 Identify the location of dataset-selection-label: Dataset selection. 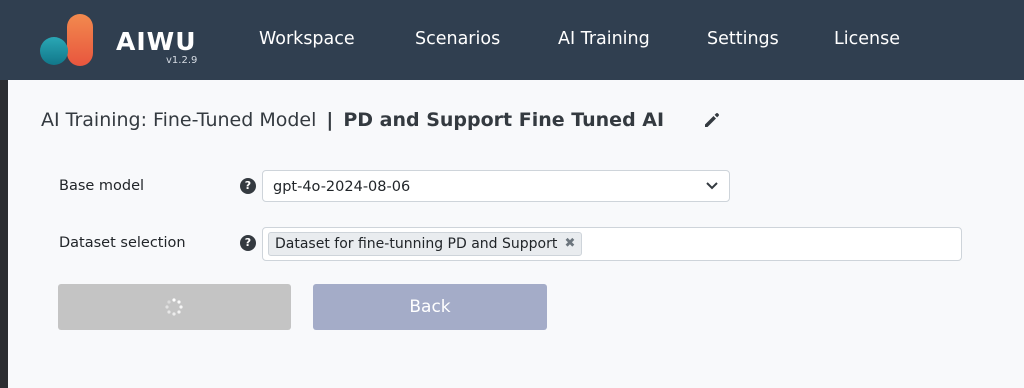
(122, 243).